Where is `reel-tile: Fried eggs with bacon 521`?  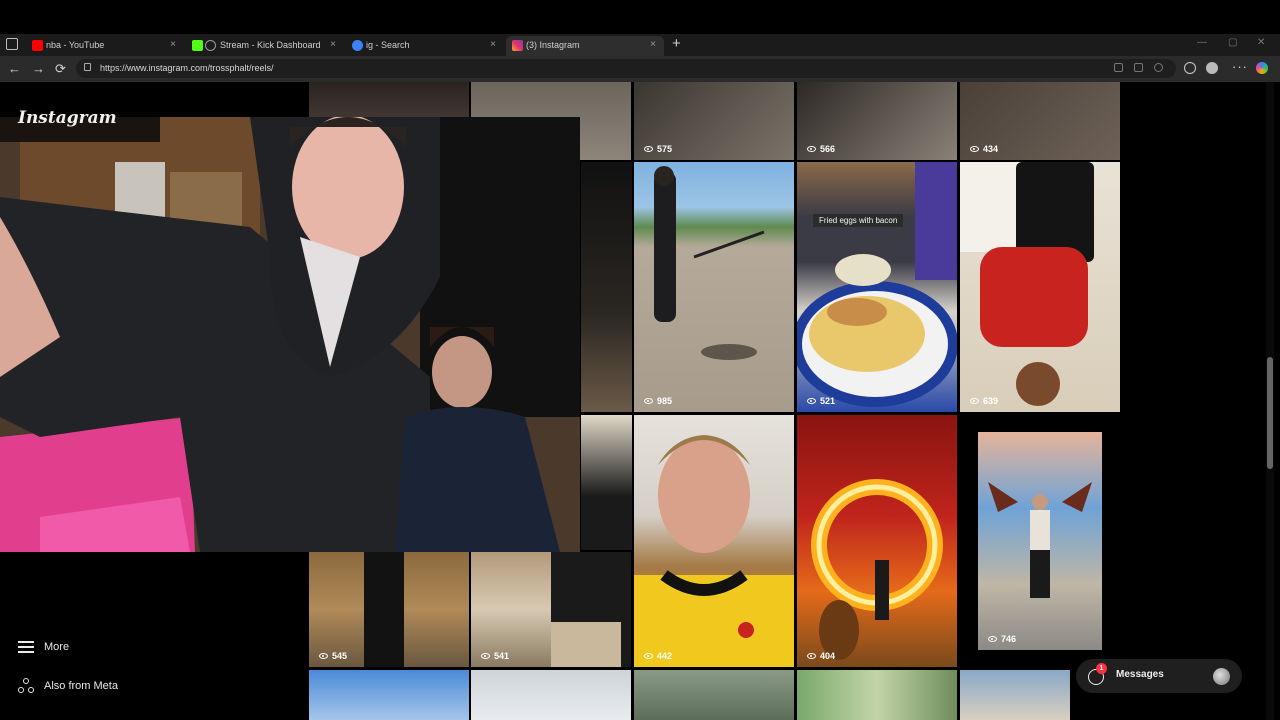
reel-tile: Fried eggs with bacon 521 is located at coordinates (877, 287).